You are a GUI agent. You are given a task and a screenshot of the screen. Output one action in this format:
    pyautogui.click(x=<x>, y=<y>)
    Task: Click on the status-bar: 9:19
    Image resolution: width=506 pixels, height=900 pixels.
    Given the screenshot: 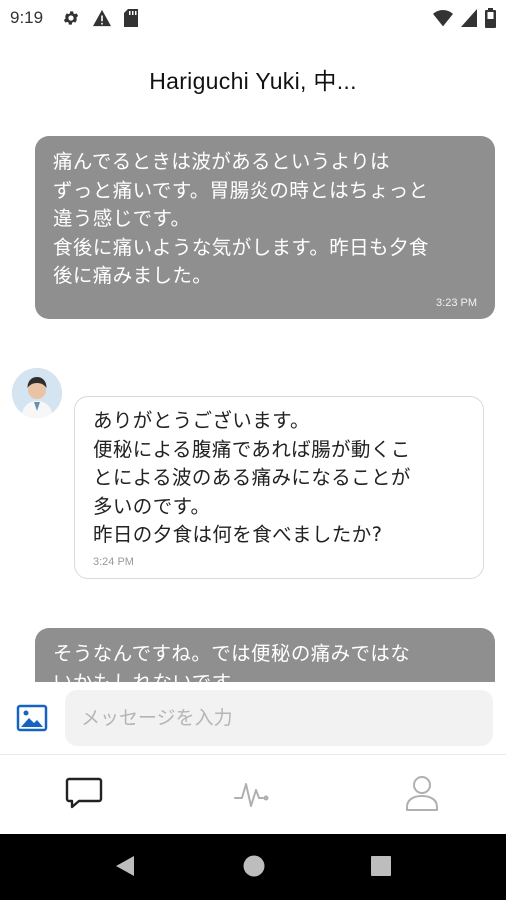 What is the action you would take?
    pyautogui.click(x=253, y=18)
    